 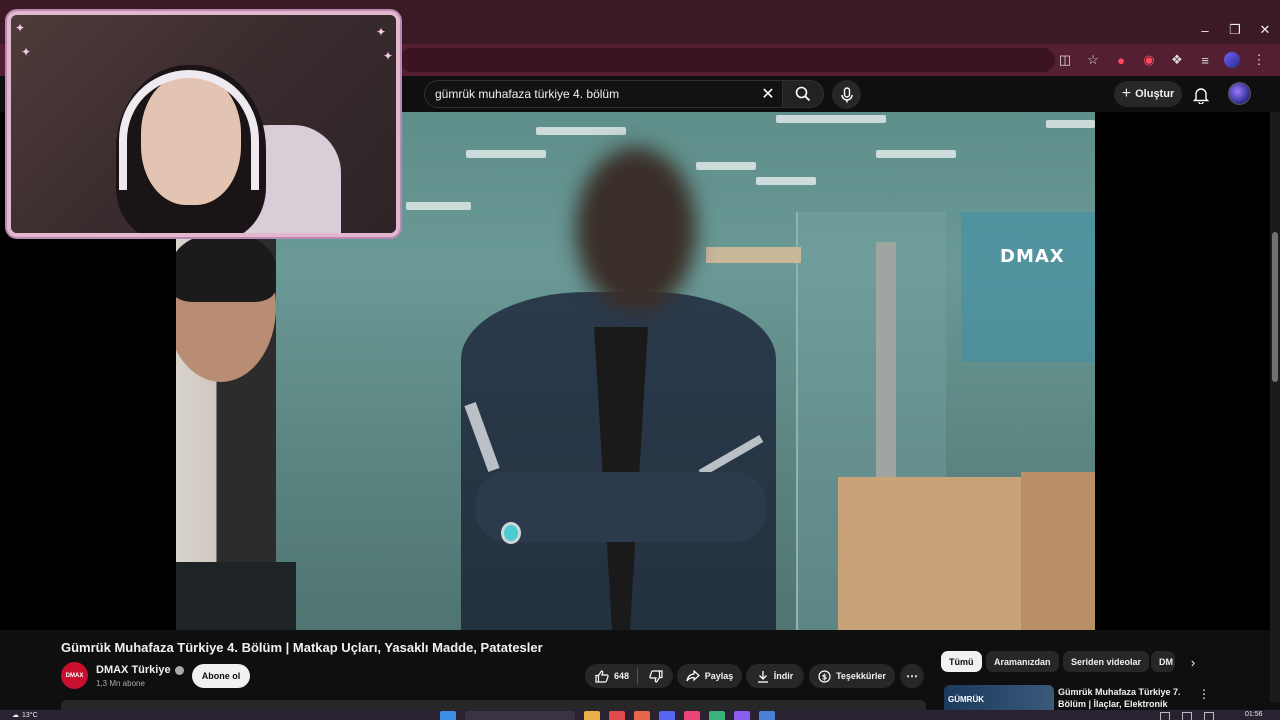 I want to click on recommendation-more-icon: ⋮, so click(x=1204, y=694).